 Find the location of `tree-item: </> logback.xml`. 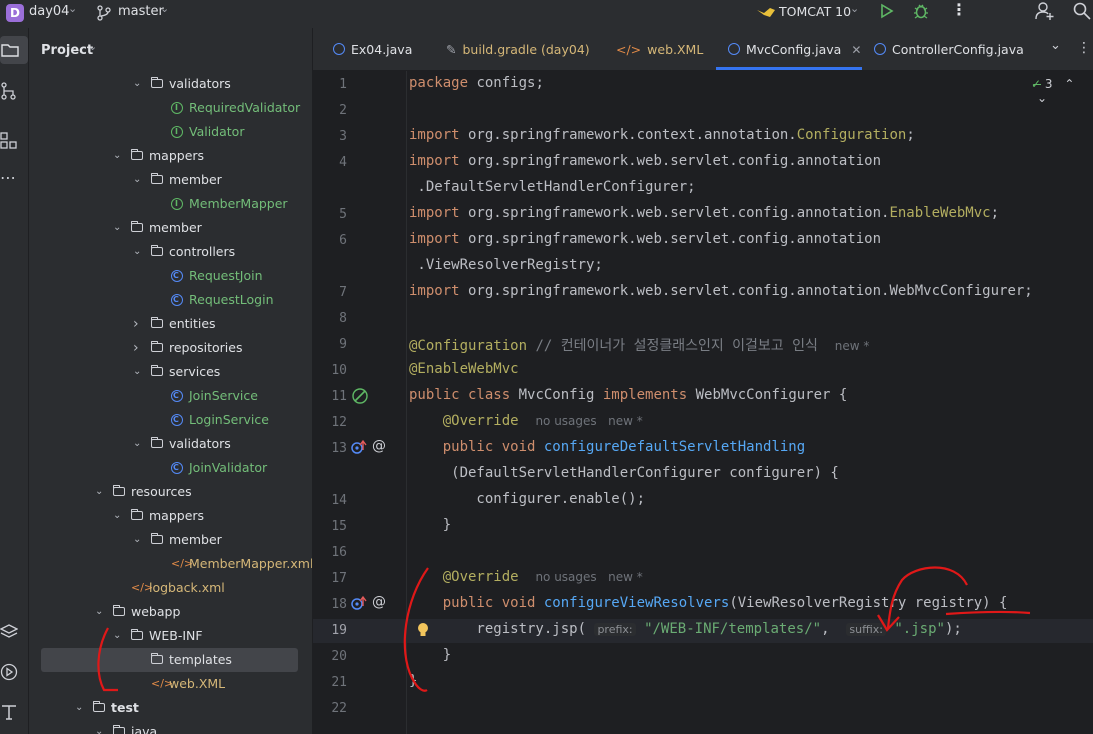

tree-item: </> logback.xml is located at coordinates (165, 588).